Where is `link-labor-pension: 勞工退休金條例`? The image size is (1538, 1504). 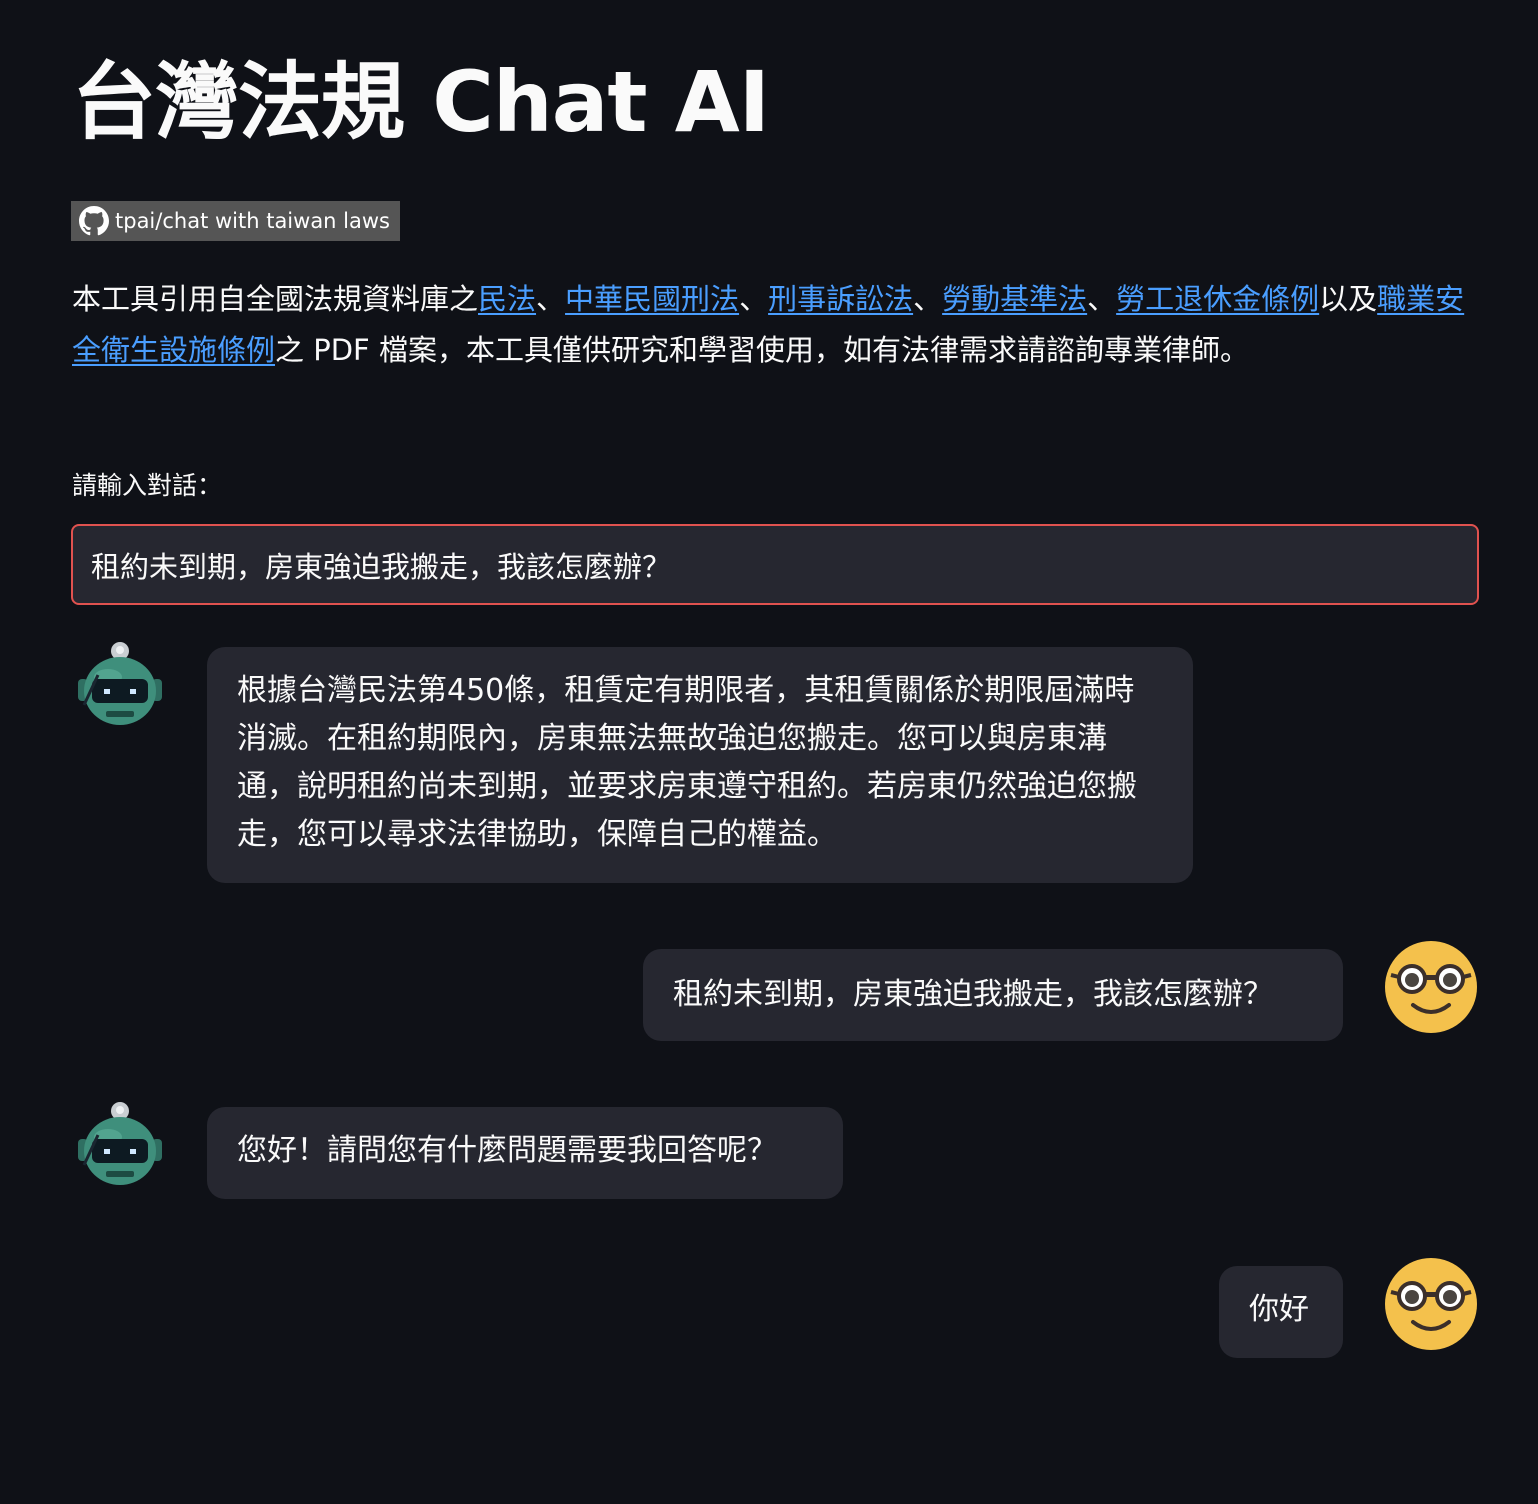 link-labor-pension: 勞工退休金條例 is located at coordinates (1217, 299).